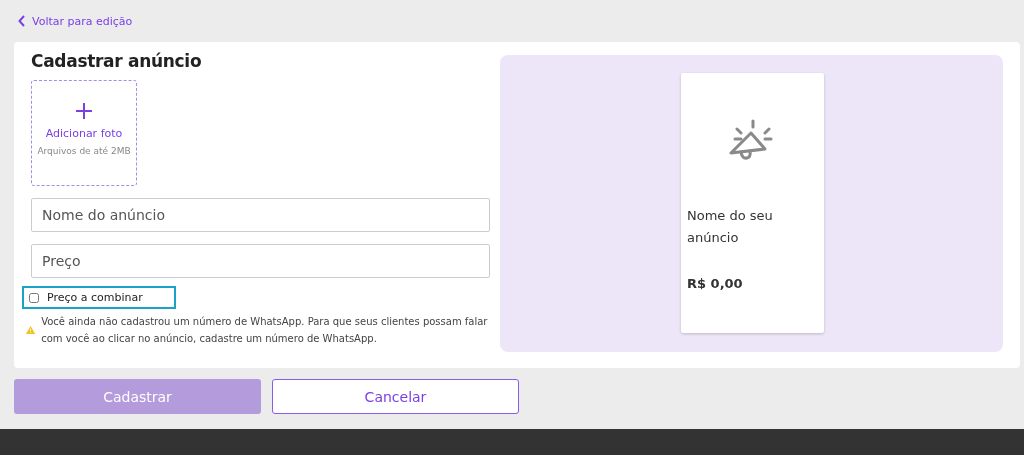 This screenshot has height=455, width=1024. What do you see at coordinates (84, 111) in the screenshot?
I see `plus-icon` at bounding box center [84, 111].